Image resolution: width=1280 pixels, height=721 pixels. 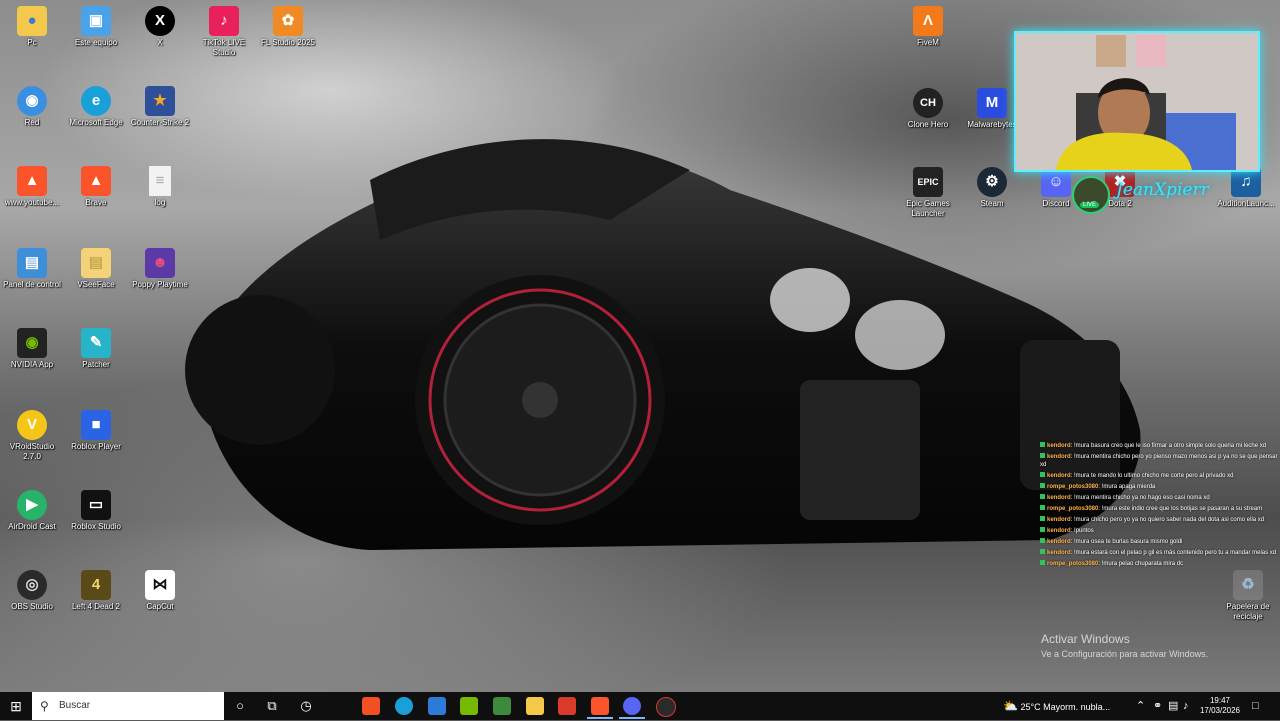 What do you see at coordinates (224, 21) in the screenshot?
I see `tiktok-live-icon: ♪` at bounding box center [224, 21].